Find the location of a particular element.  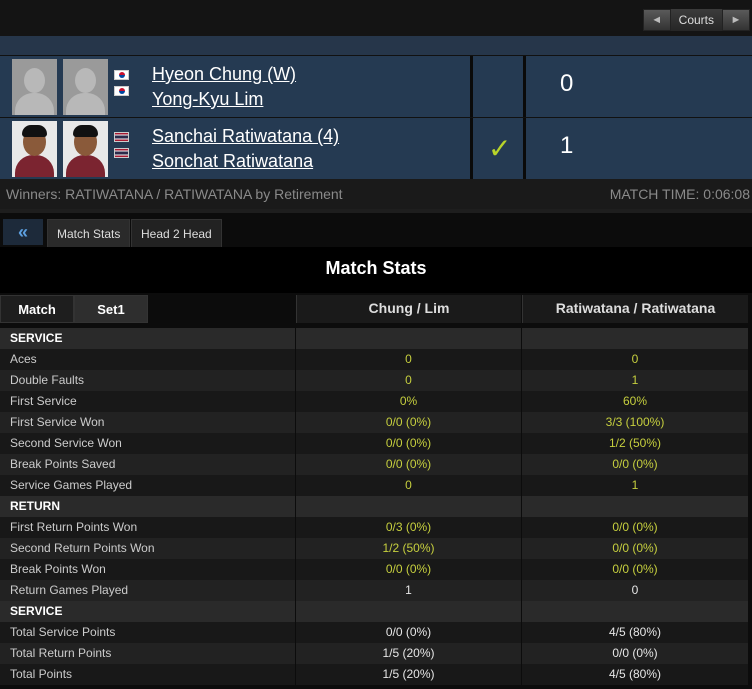

table-row: First Return Points Won 0/3 (0%) 0/0 (0%) is located at coordinates (374, 527).